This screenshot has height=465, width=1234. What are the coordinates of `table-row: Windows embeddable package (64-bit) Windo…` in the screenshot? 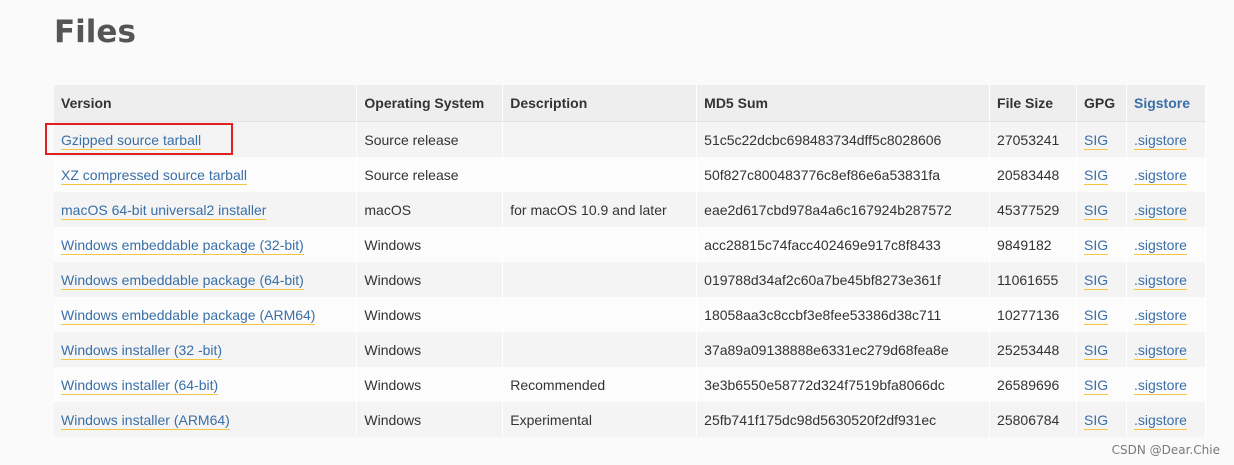 It's located at (630, 279).